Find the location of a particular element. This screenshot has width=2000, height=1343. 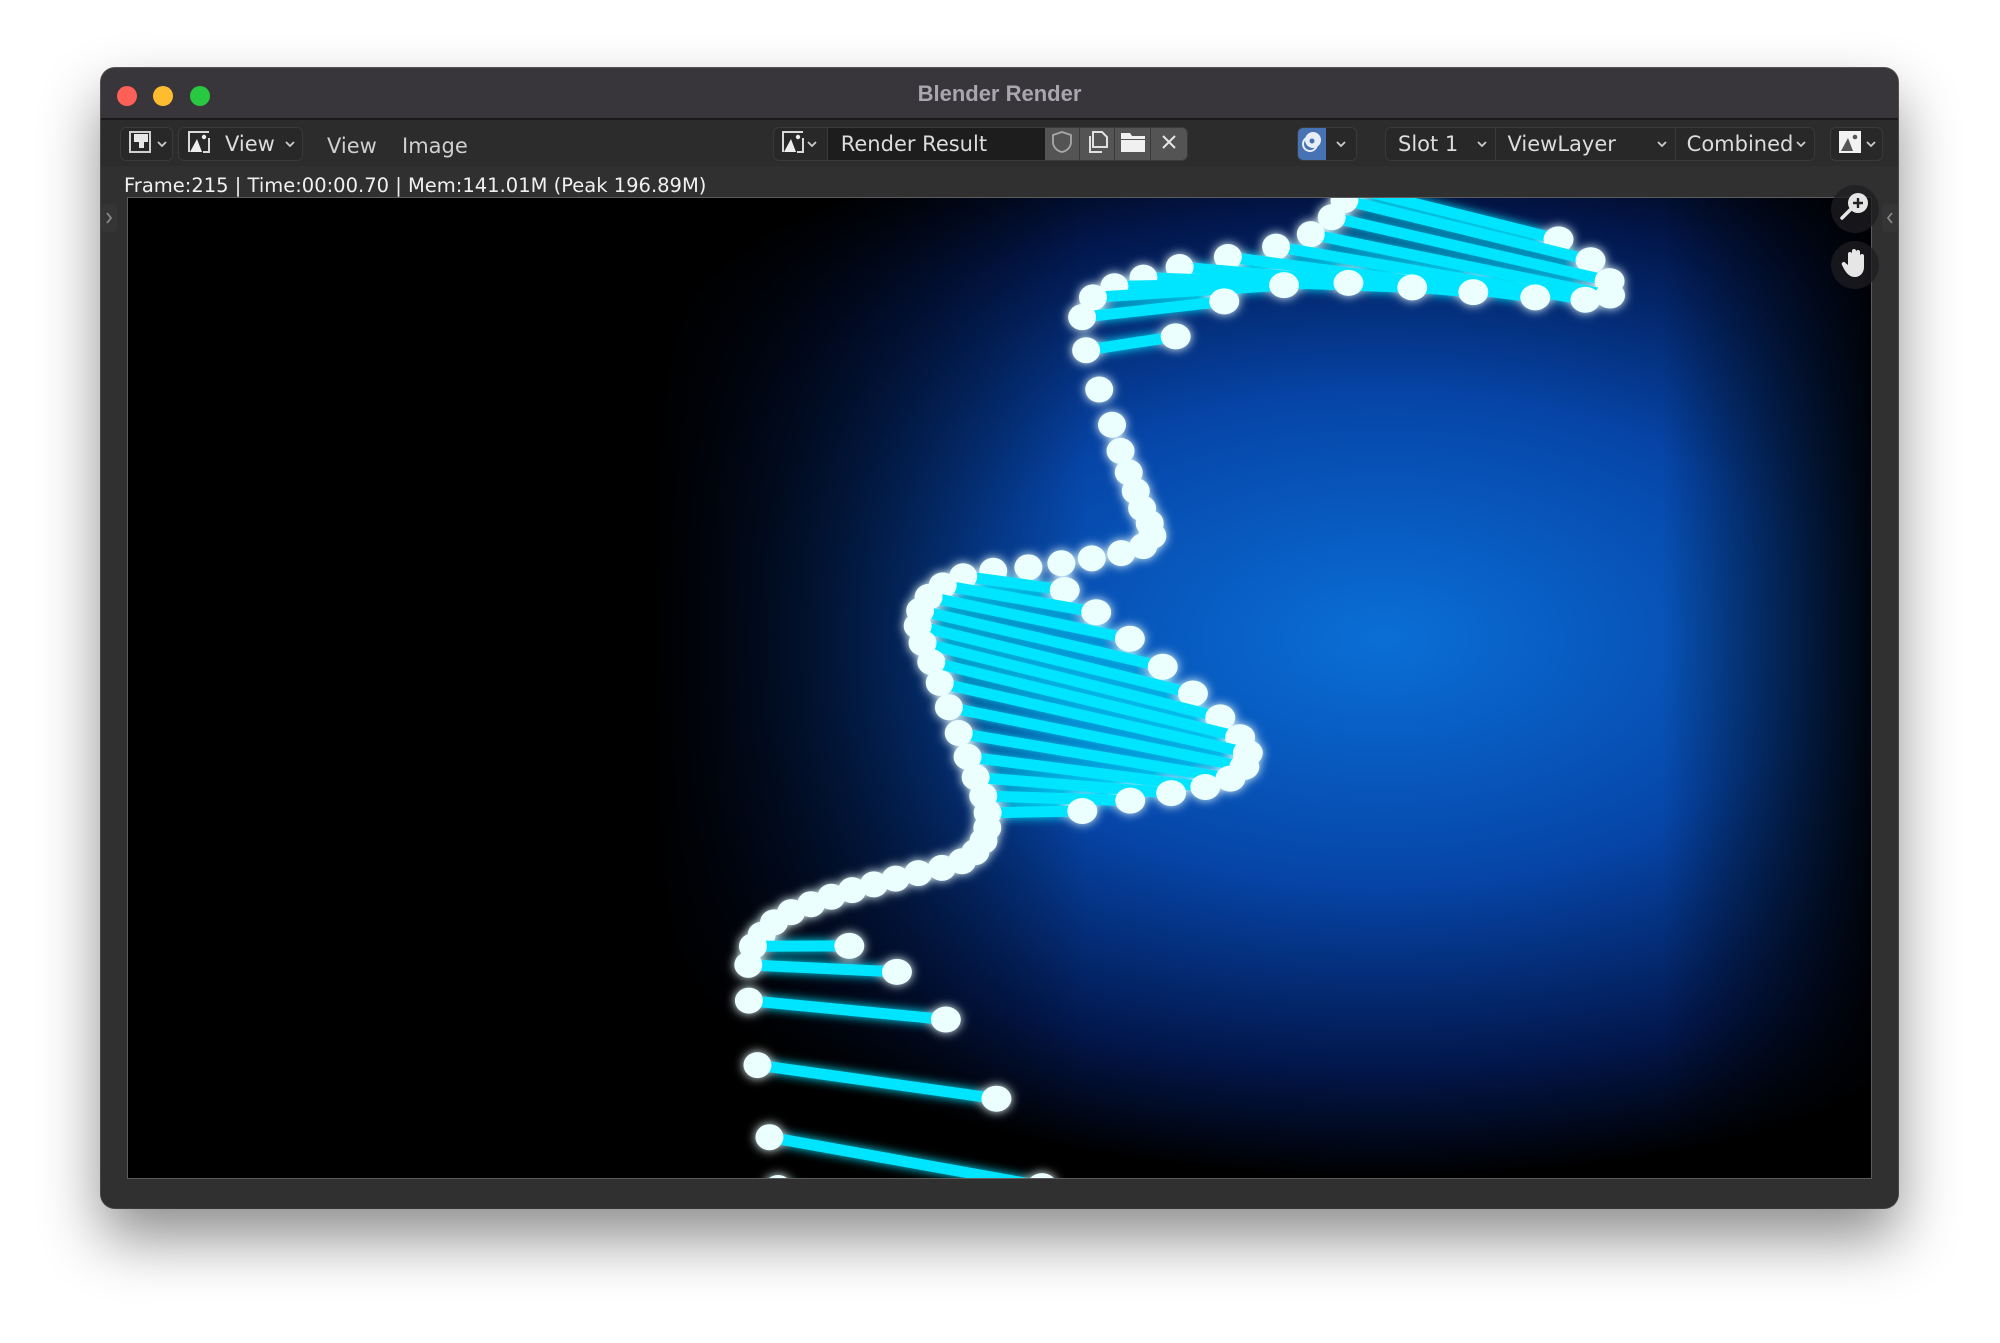

unlink-image-button is located at coordinates (1169, 144).